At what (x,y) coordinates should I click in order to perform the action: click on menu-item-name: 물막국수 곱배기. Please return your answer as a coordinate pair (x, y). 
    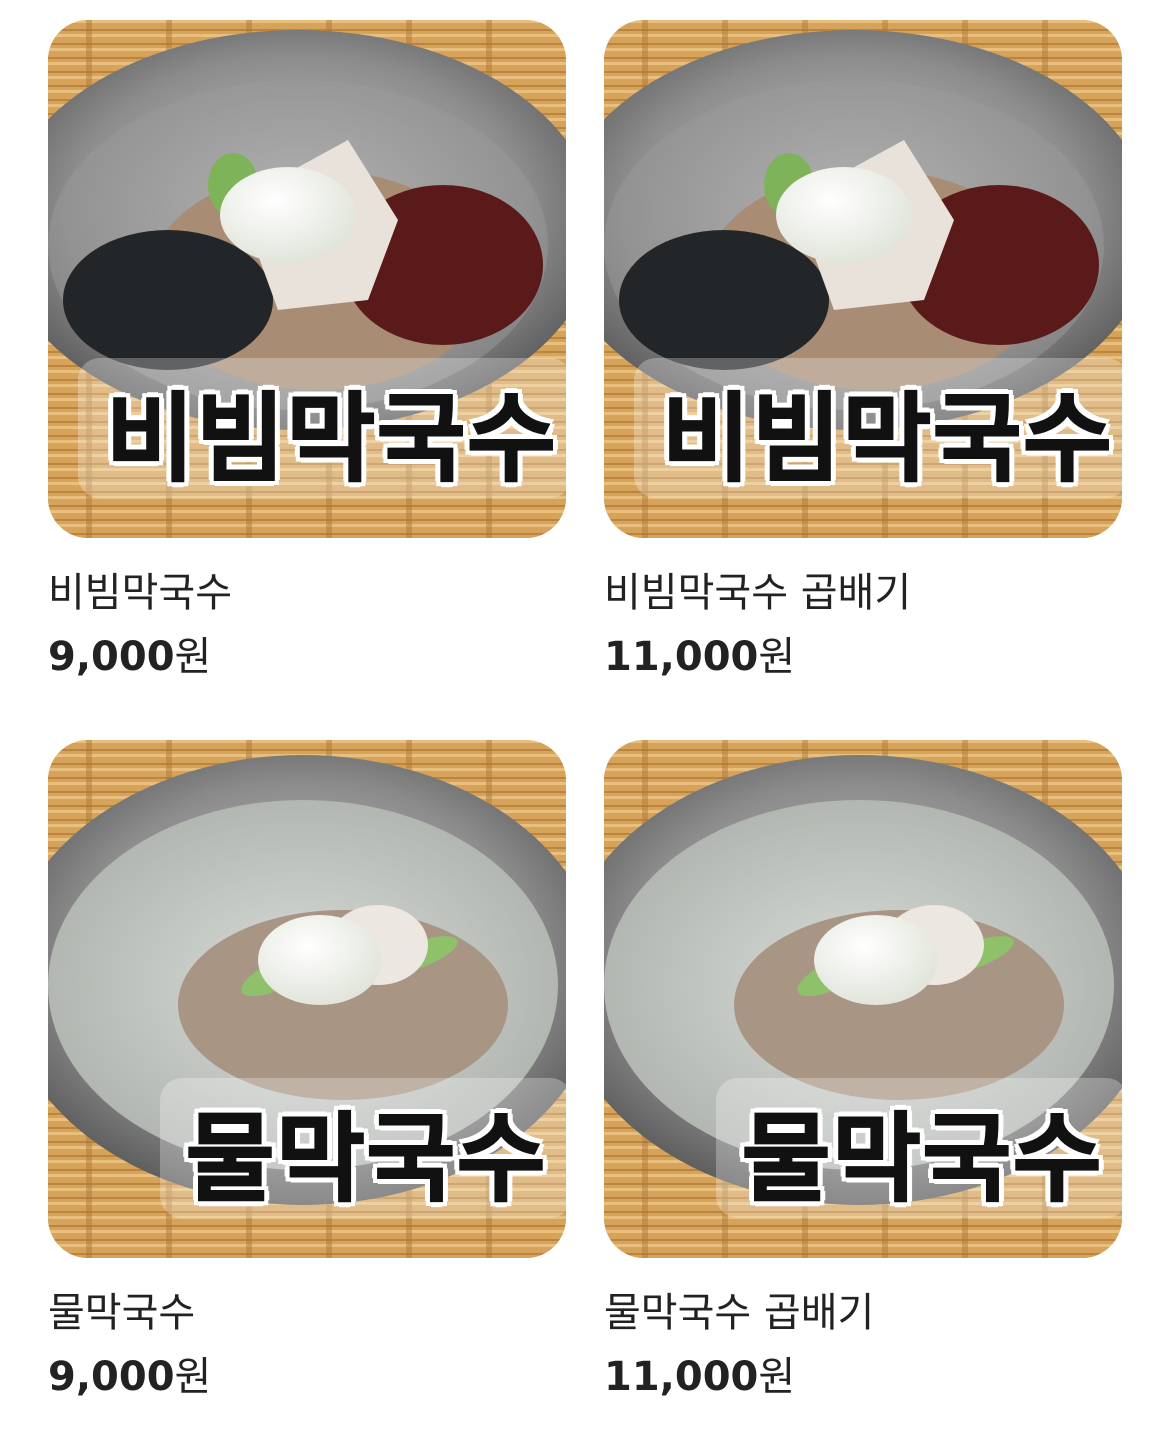
    Looking at the image, I should click on (739, 1313).